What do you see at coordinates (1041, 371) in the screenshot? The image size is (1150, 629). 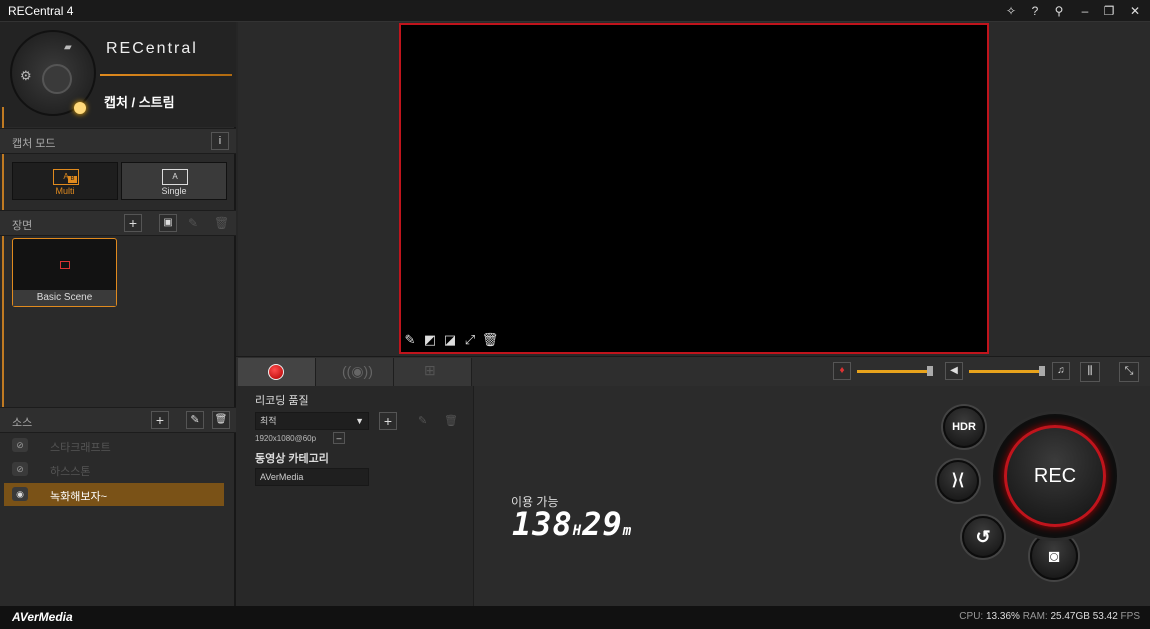 I see `speaker-volume-knob` at bounding box center [1041, 371].